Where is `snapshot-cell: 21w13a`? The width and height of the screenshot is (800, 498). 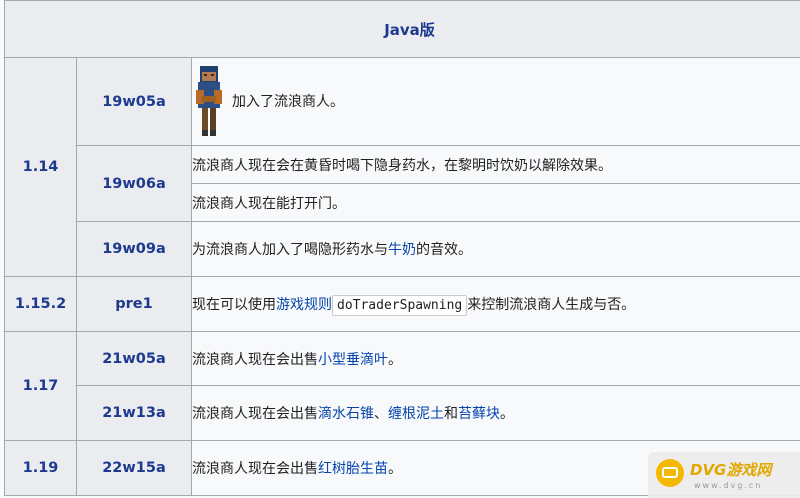
snapshot-cell: 21w13a is located at coordinates (134, 413).